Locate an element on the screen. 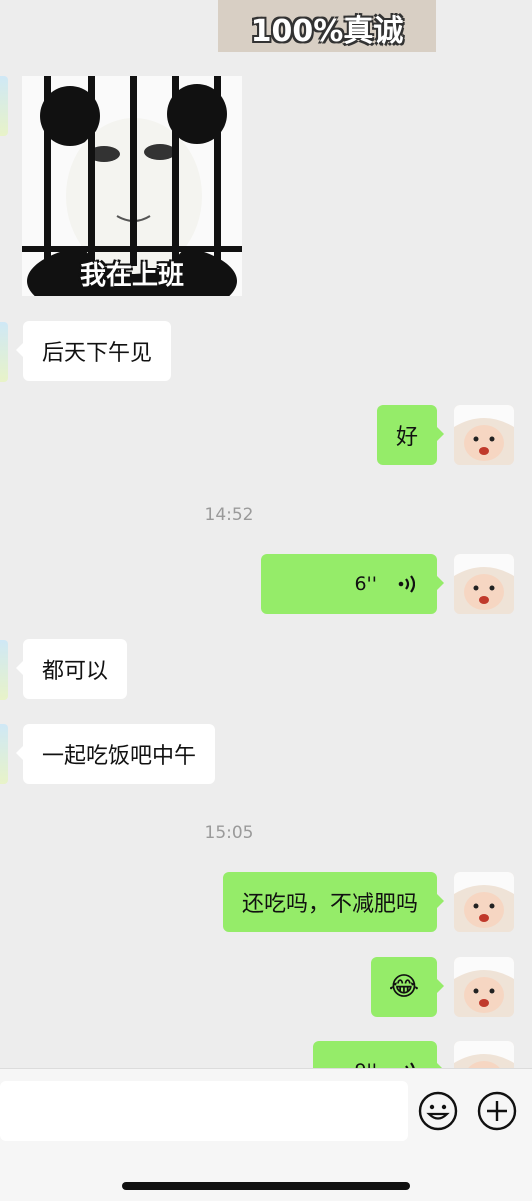 The image size is (532, 1201). voice-message-bubble: 6'' is located at coordinates (352, 584).